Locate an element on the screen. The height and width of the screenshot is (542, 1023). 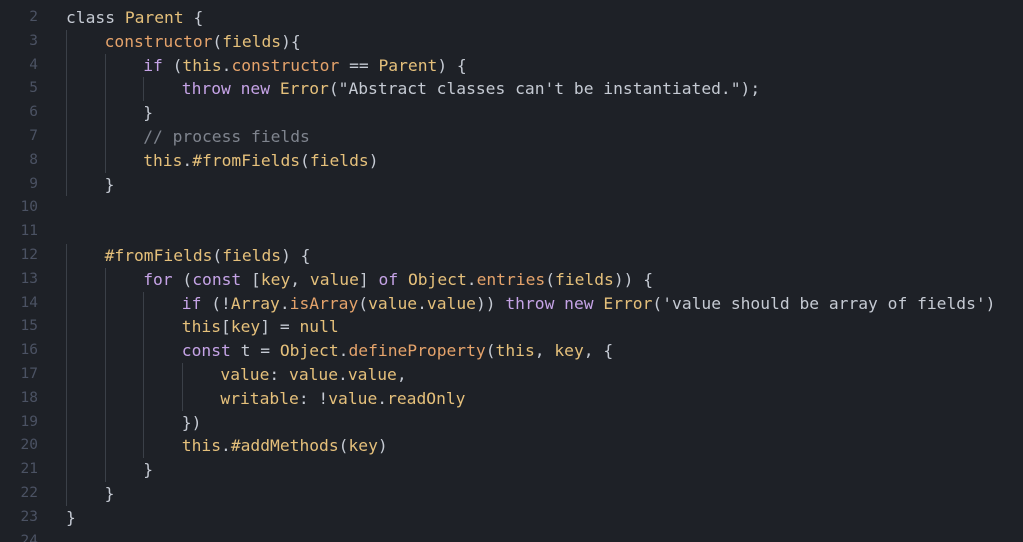
code-token: )) { is located at coordinates (633, 279).